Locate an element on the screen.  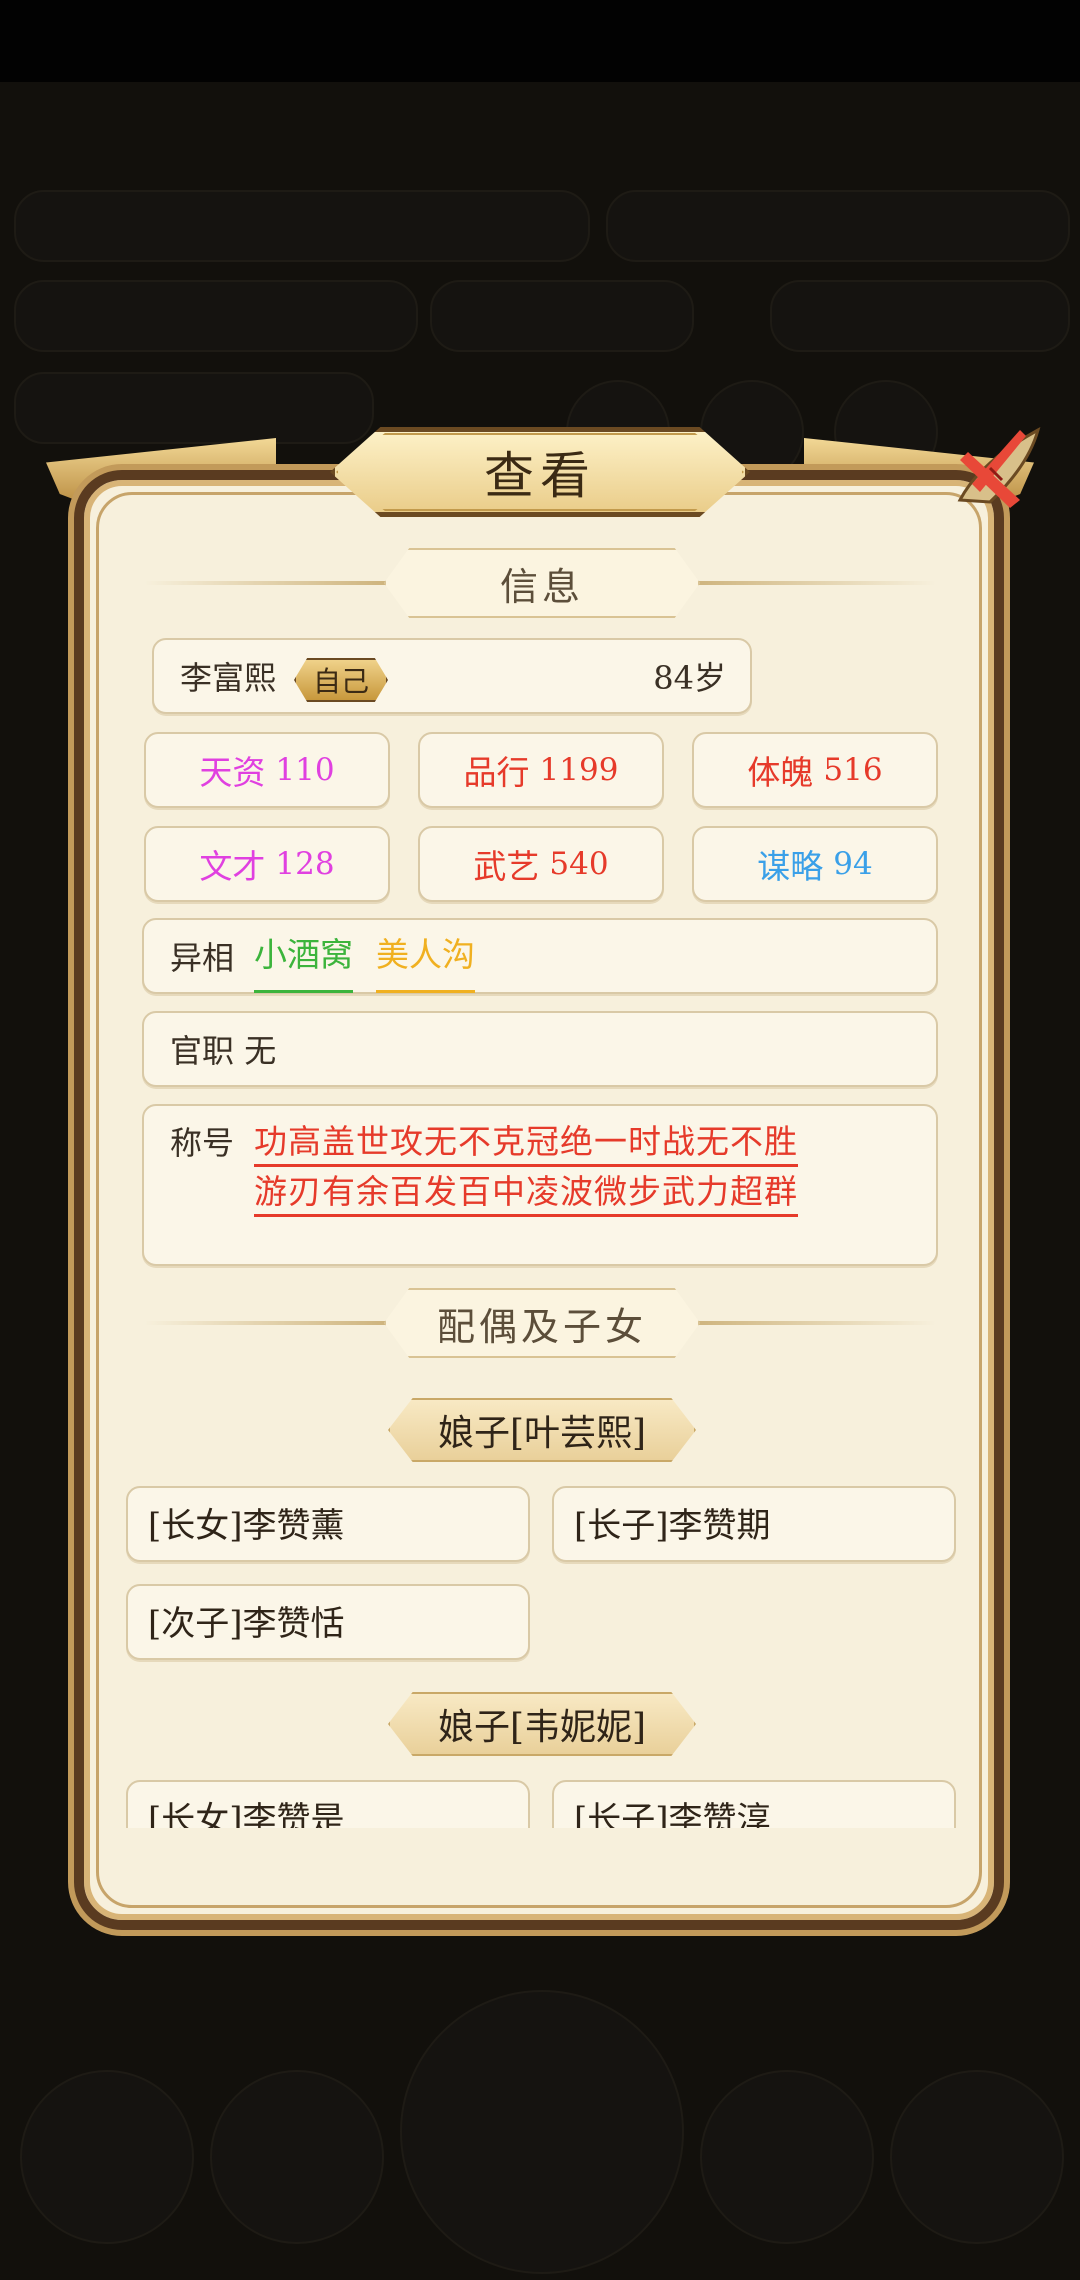
close-x-icon is located at coordinates (999, 467).